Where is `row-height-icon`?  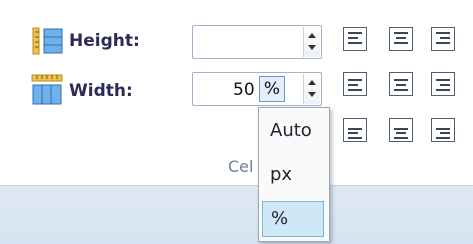 row-height-icon is located at coordinates (48, 43).